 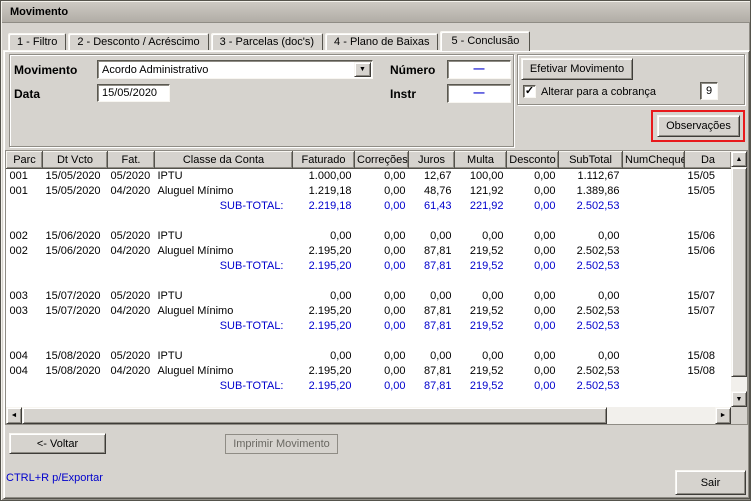 What do you see at coordinates (710, 482) in the screenshot?
I see `sair-button: Sair` at bounding box center [710, 482].